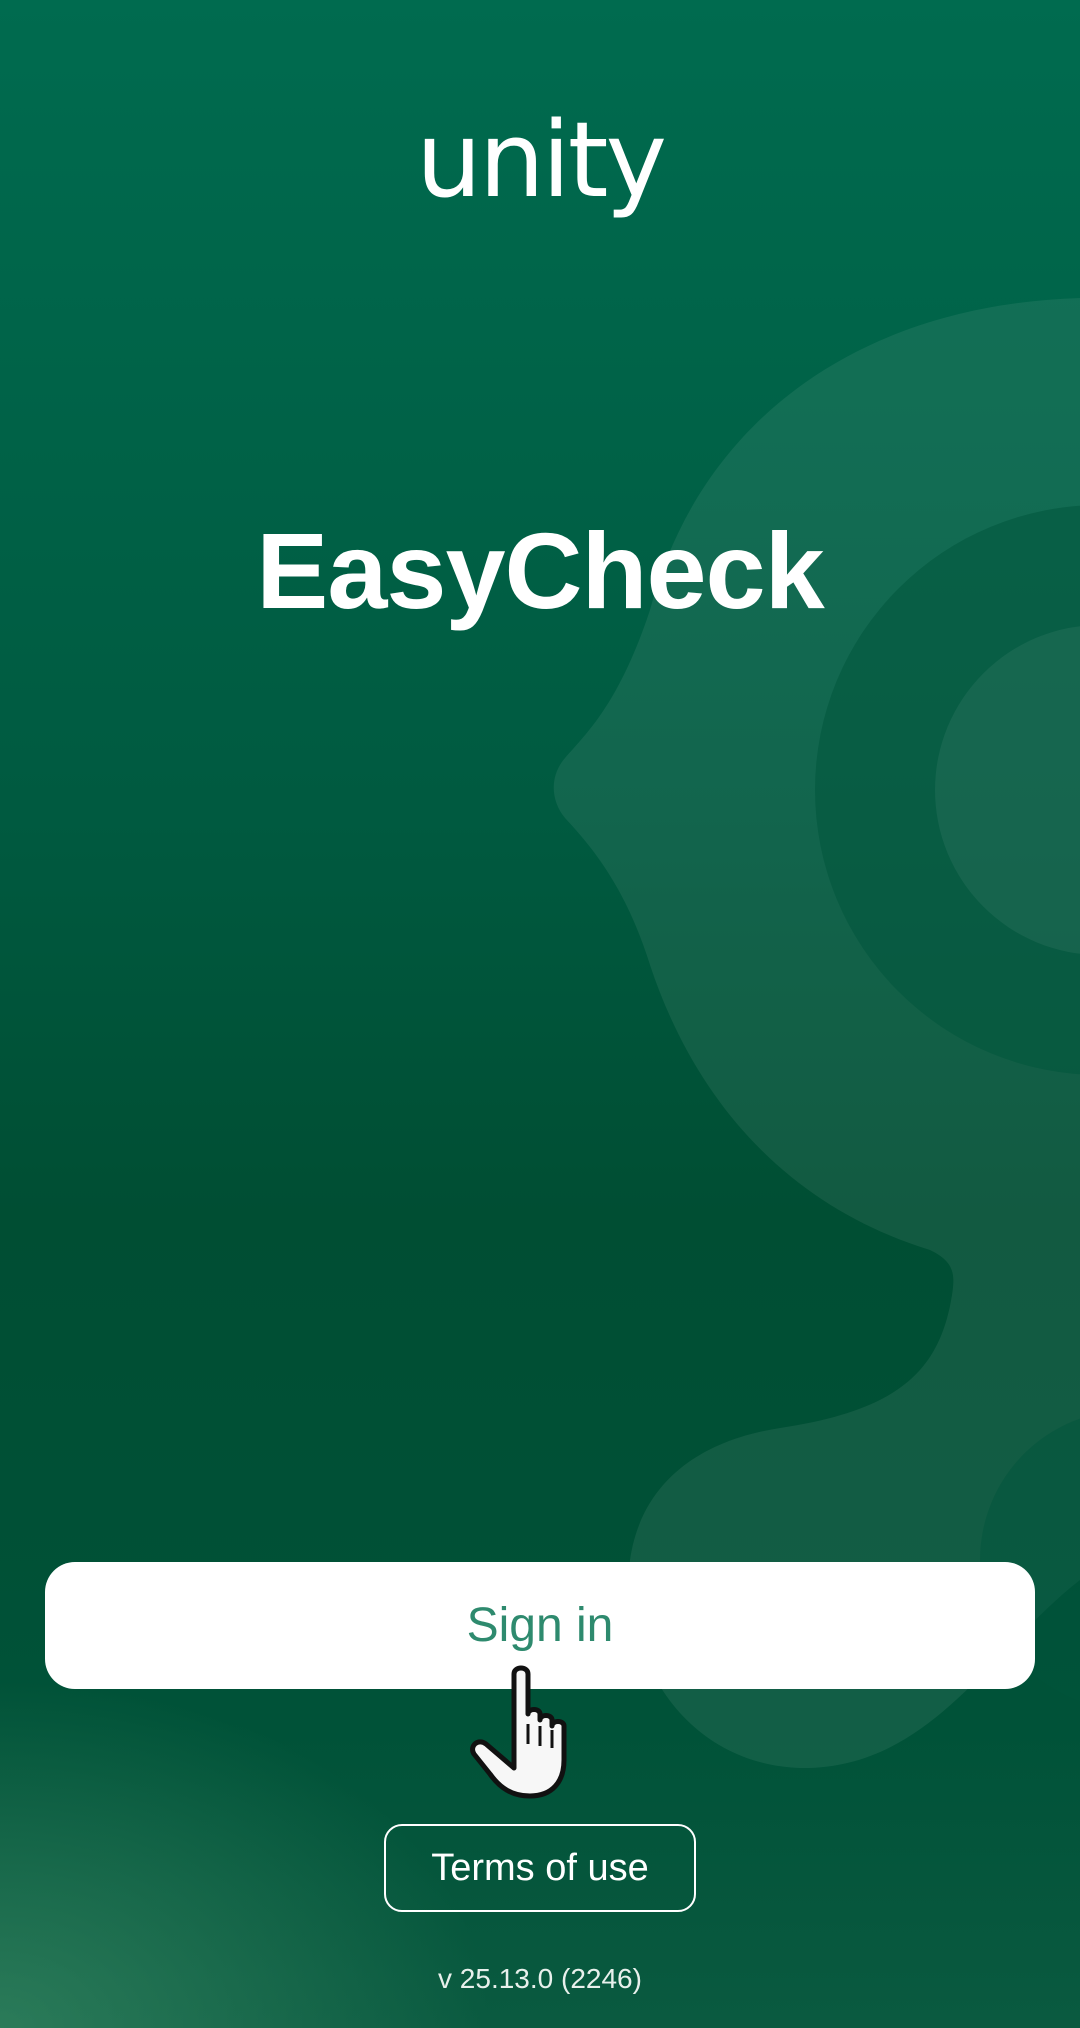 This screenshot has width=1080, height=2028. Describe the element at coordinates (518, 1732) in the screenshot. I see `hand-pointer-icon` at that location.